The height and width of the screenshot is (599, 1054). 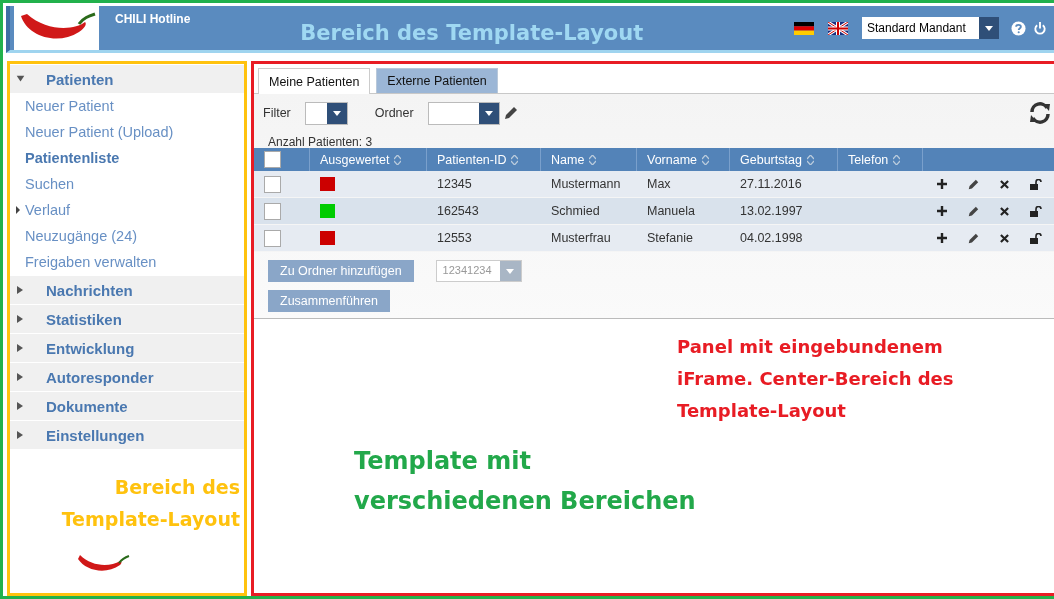 What do you see at coordinates (771, 159) in the screenshot?
I see `column-header: Geburtstag` at bounding box center [771, 159].